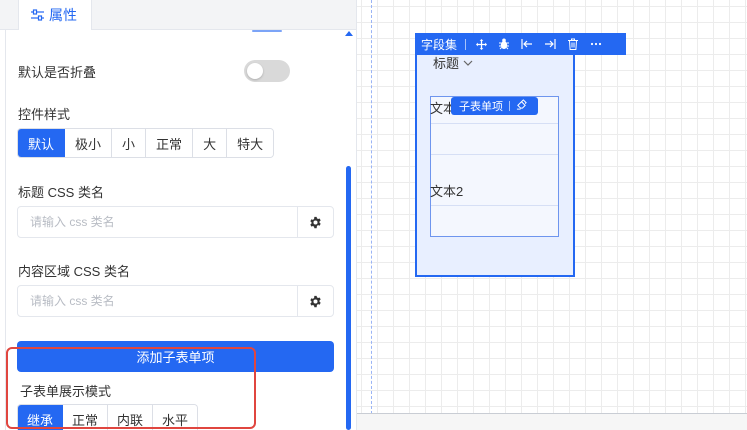 The width and height of the screenshot is (747, 430). I want to click on text-field-2: 文本2, so click(446, 190).